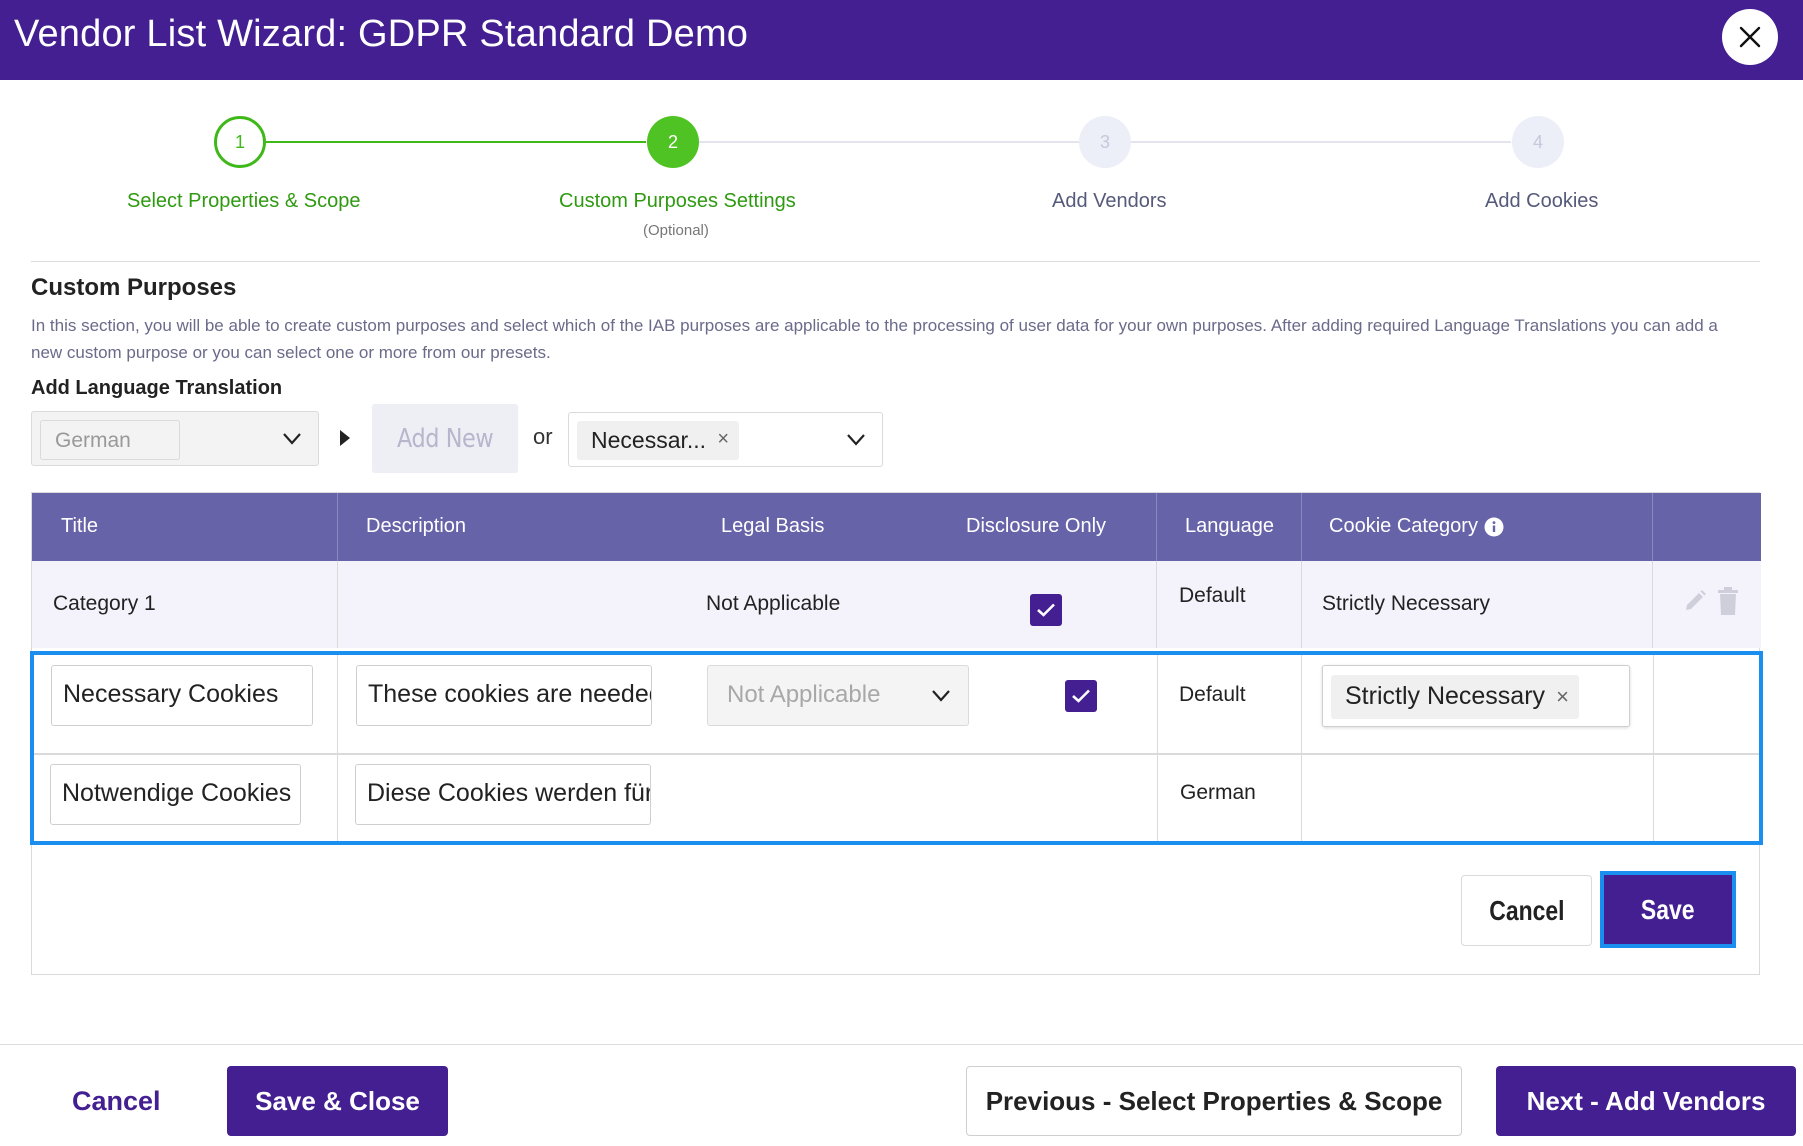 The height and width of the screenshot is (1146, 1803). Describe the element at coordinates (381, 34) in the screenshot. I see `modal-title: Vendor List Wizard: GDPR Standard Demo` at that location.